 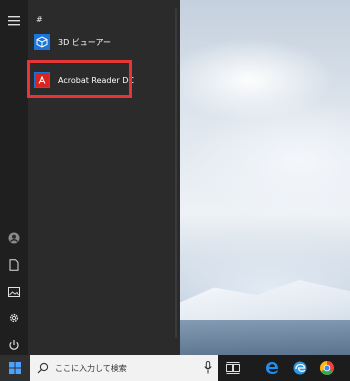 I want to click on pictures-button, so click(x=14, y=292).